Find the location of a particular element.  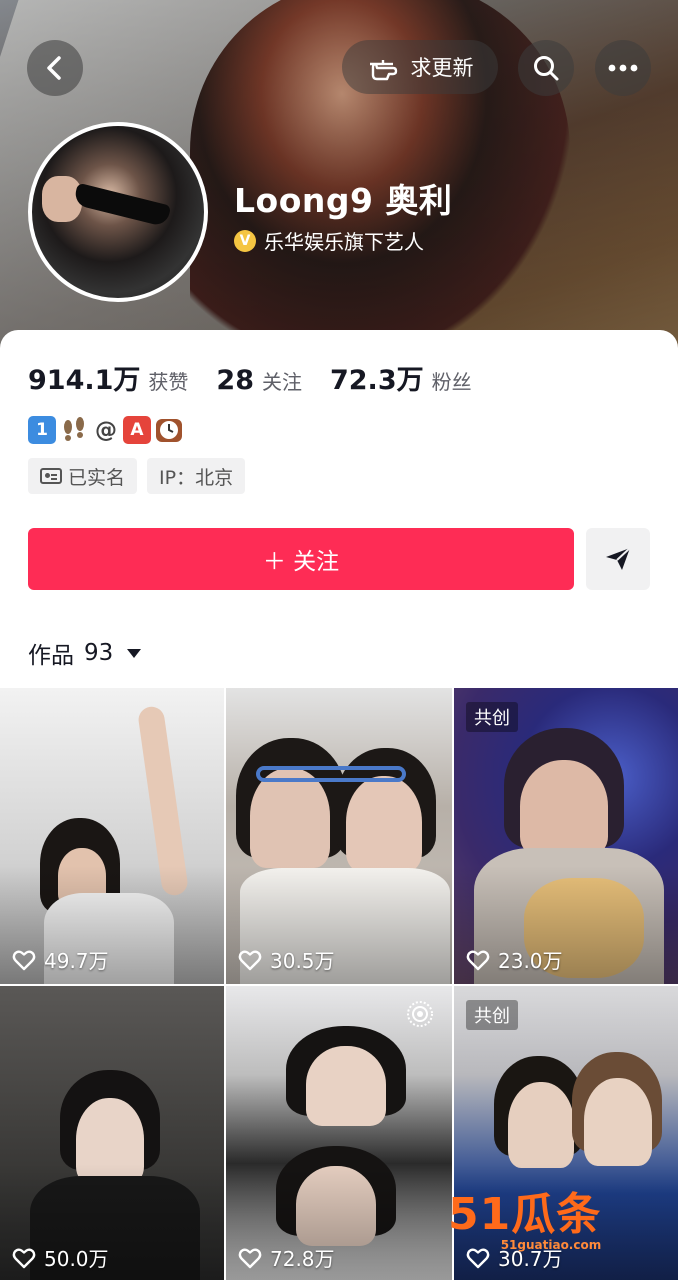

avatar is located at coordinates (118, 212).